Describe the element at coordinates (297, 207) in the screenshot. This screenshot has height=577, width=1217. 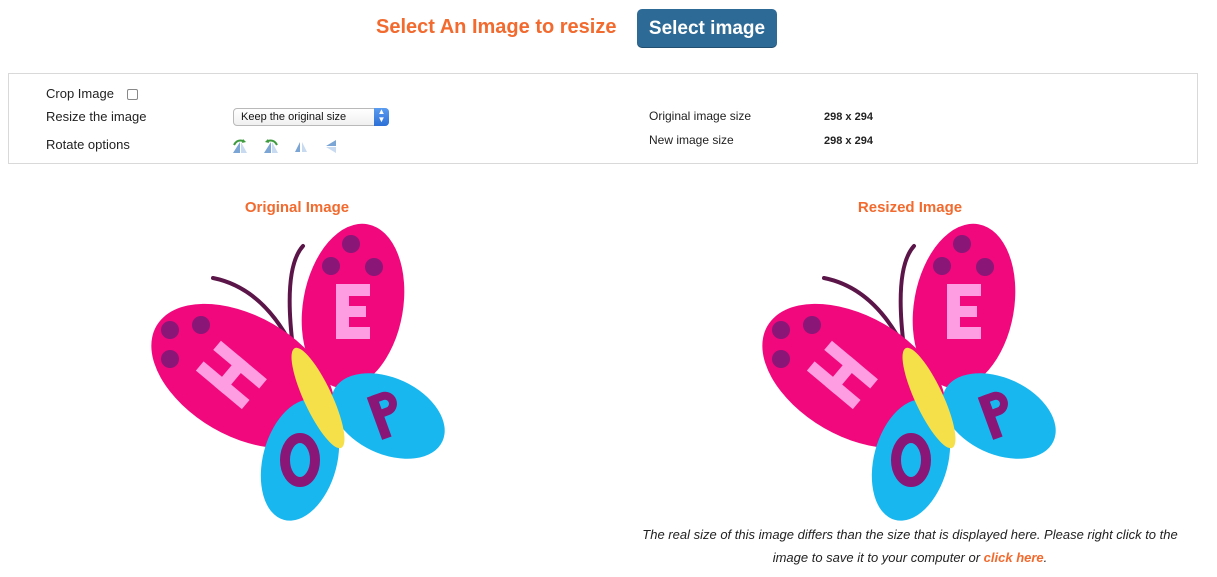
I see `original-image-heading: Original Image` at that location.